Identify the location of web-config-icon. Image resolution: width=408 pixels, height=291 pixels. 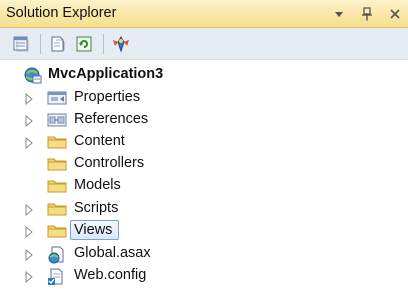
(57, 276).